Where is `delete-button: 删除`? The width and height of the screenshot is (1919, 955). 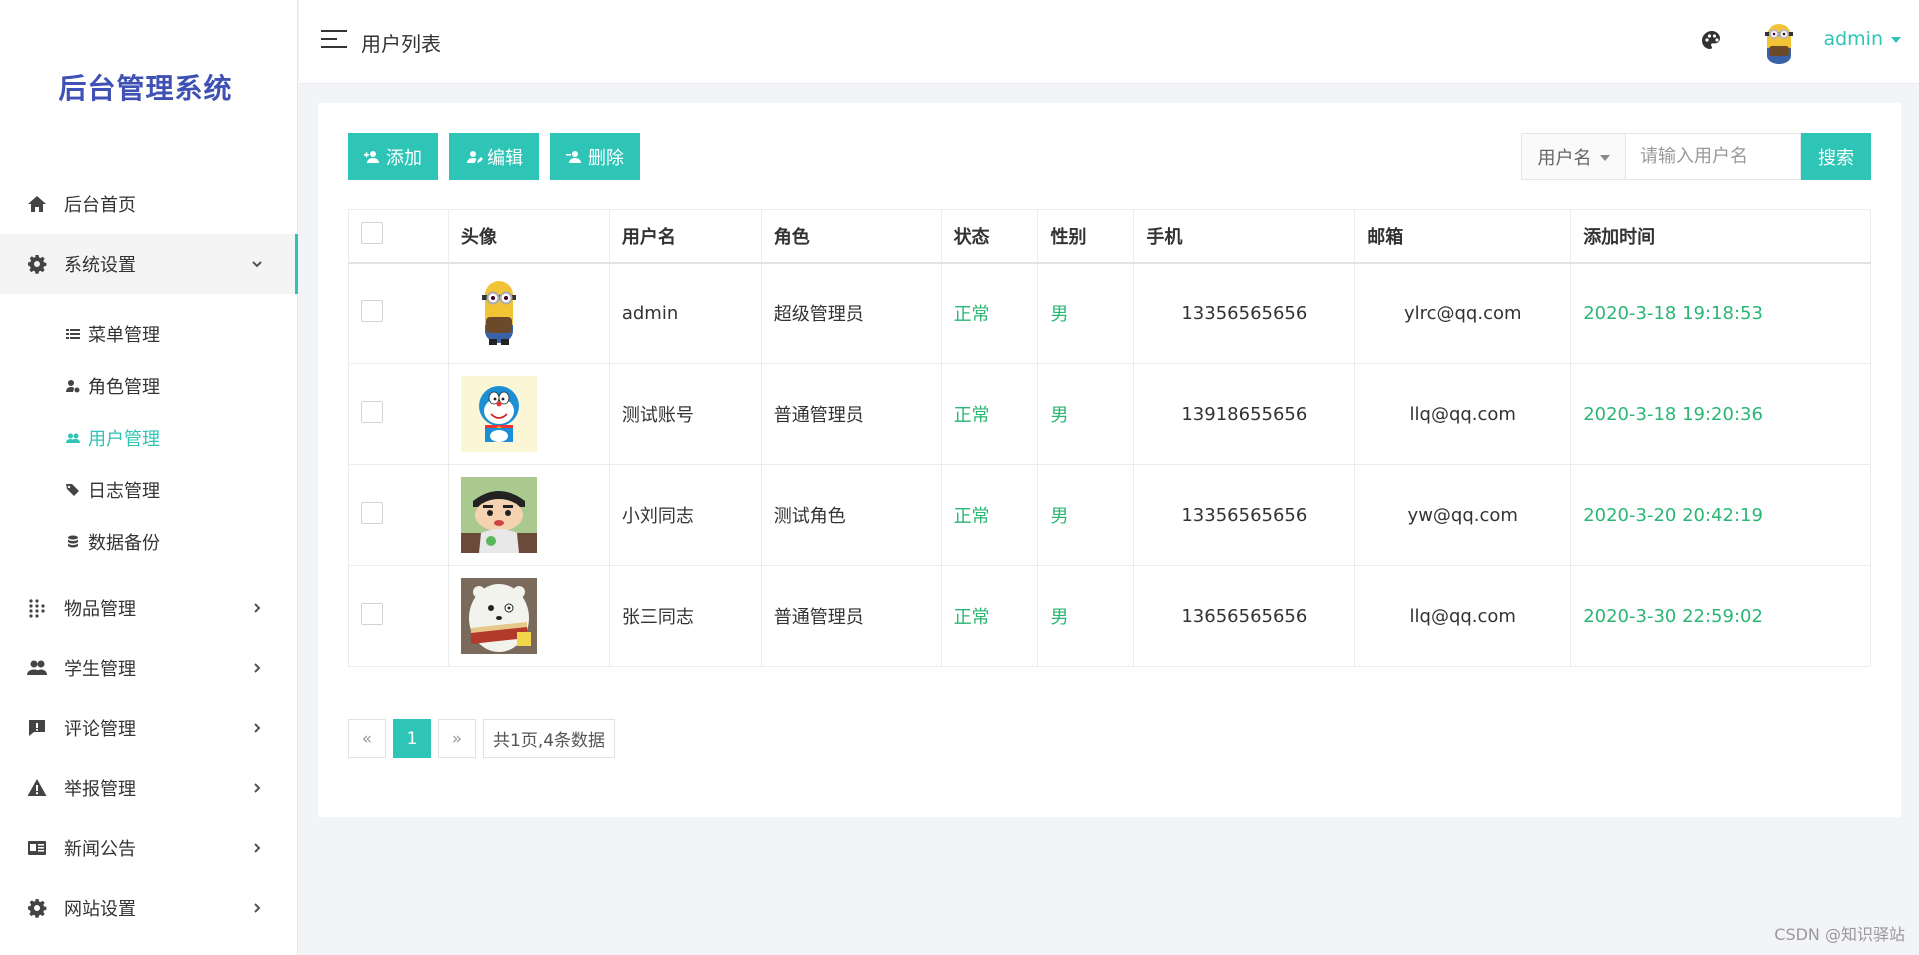
delete-button: 删除 is located at coordinates (595, 156).